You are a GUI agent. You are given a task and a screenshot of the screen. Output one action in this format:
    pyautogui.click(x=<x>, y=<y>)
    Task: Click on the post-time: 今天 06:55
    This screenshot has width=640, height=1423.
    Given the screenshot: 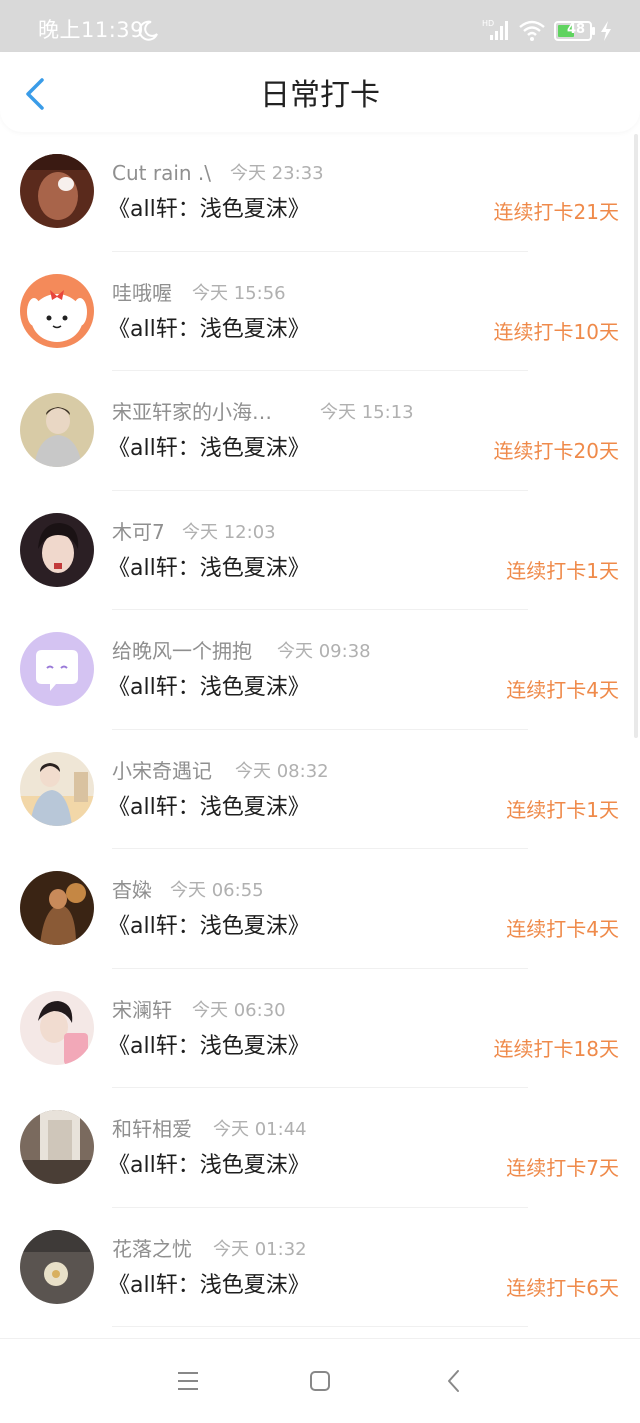 What is the action you would take?
    pyautogui.click(x=217, y=890)
    